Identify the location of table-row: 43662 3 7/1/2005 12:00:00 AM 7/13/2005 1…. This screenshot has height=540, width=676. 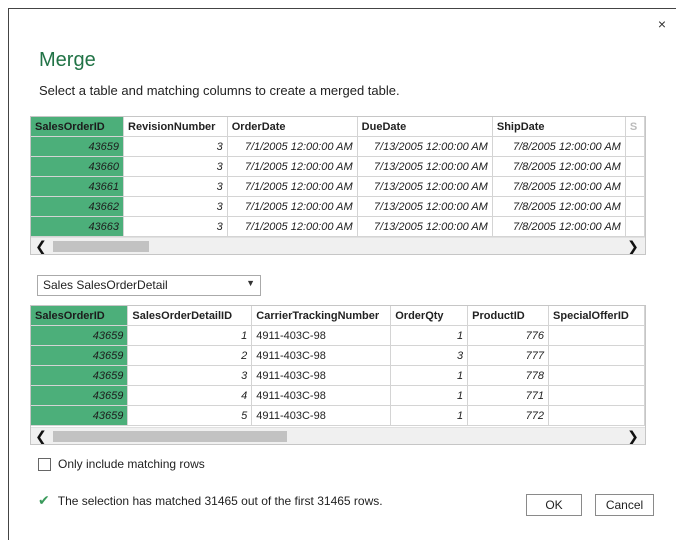
(338, 206).